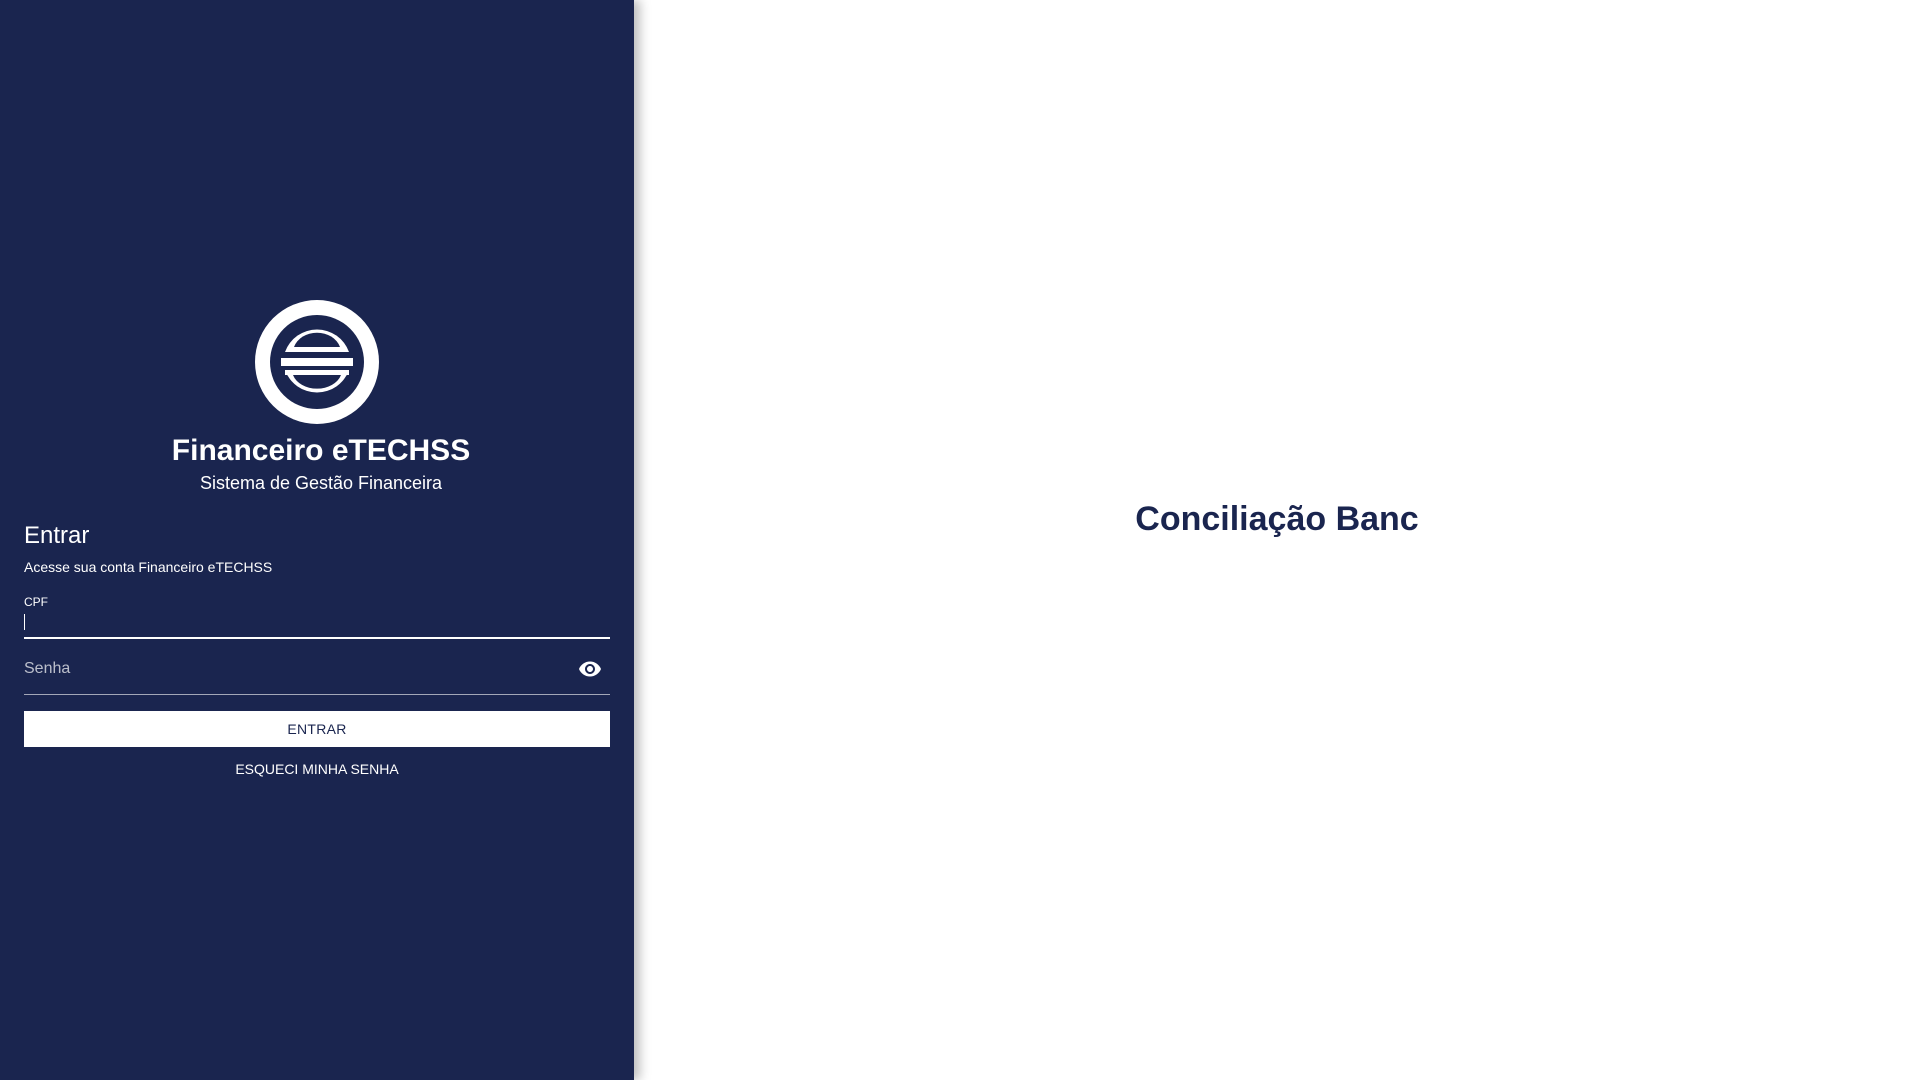 The width and height of the screenshot is (1920, 1080). Describe the element at coordinates (317, 729) in the screenshot. I see `login-button: ENTRAR` at that location.